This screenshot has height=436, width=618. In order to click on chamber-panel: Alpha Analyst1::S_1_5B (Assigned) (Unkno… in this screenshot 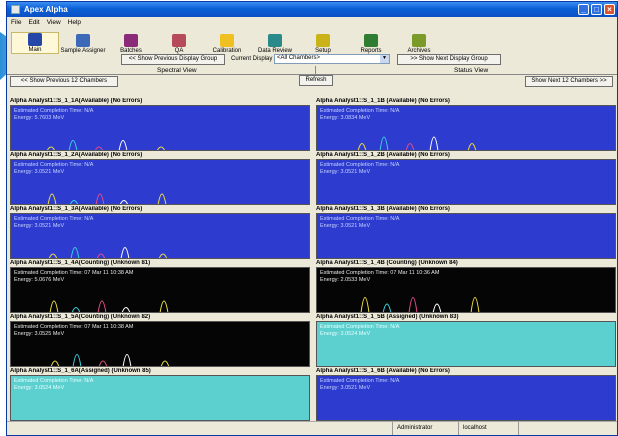, I will do `click(466, 340)`.